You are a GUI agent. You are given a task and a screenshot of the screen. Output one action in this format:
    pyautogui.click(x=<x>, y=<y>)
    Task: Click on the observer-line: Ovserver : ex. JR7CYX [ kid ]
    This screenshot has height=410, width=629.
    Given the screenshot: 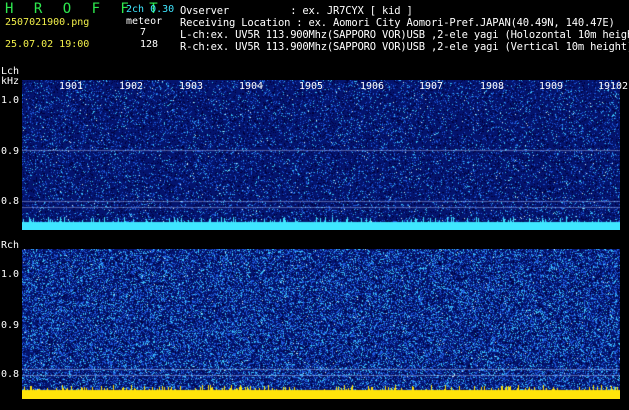 What is the action you would take?
    pyautogui.click(x=296, y=11)
    